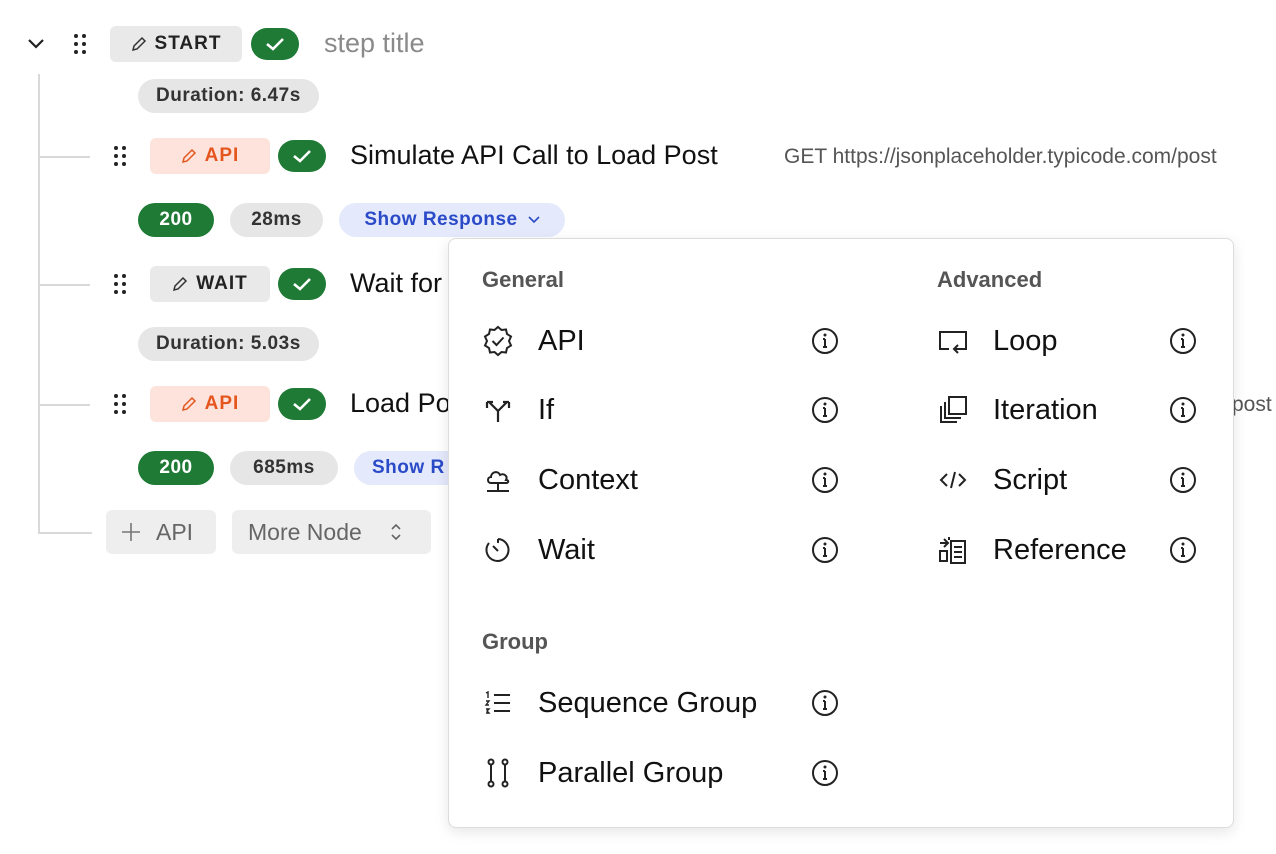  I want to click on step-title: Wait for, so click(396, 283).